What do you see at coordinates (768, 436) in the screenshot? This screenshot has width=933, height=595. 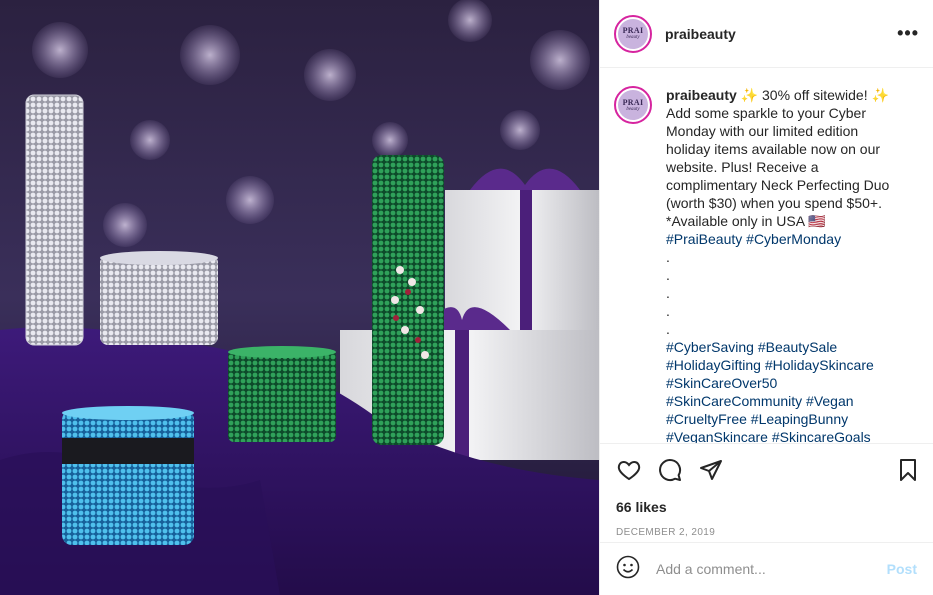 I see `hashtags: #VeganSkincare #SkincareGoals` at bounding box center [768, 436].